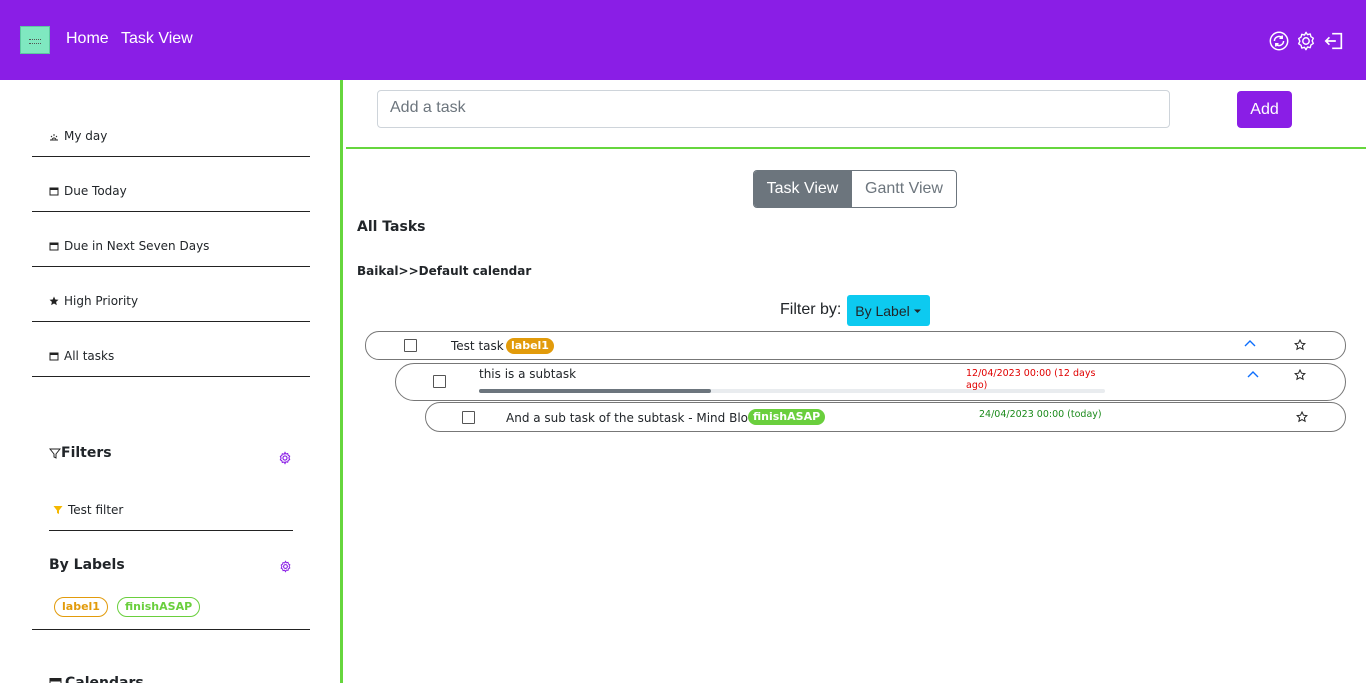 The height and width of the screenshot is (683, 1366). Describe the element at coordinates (391, 227) in the screenshot. I see `page-title: All Tasks` at that location.